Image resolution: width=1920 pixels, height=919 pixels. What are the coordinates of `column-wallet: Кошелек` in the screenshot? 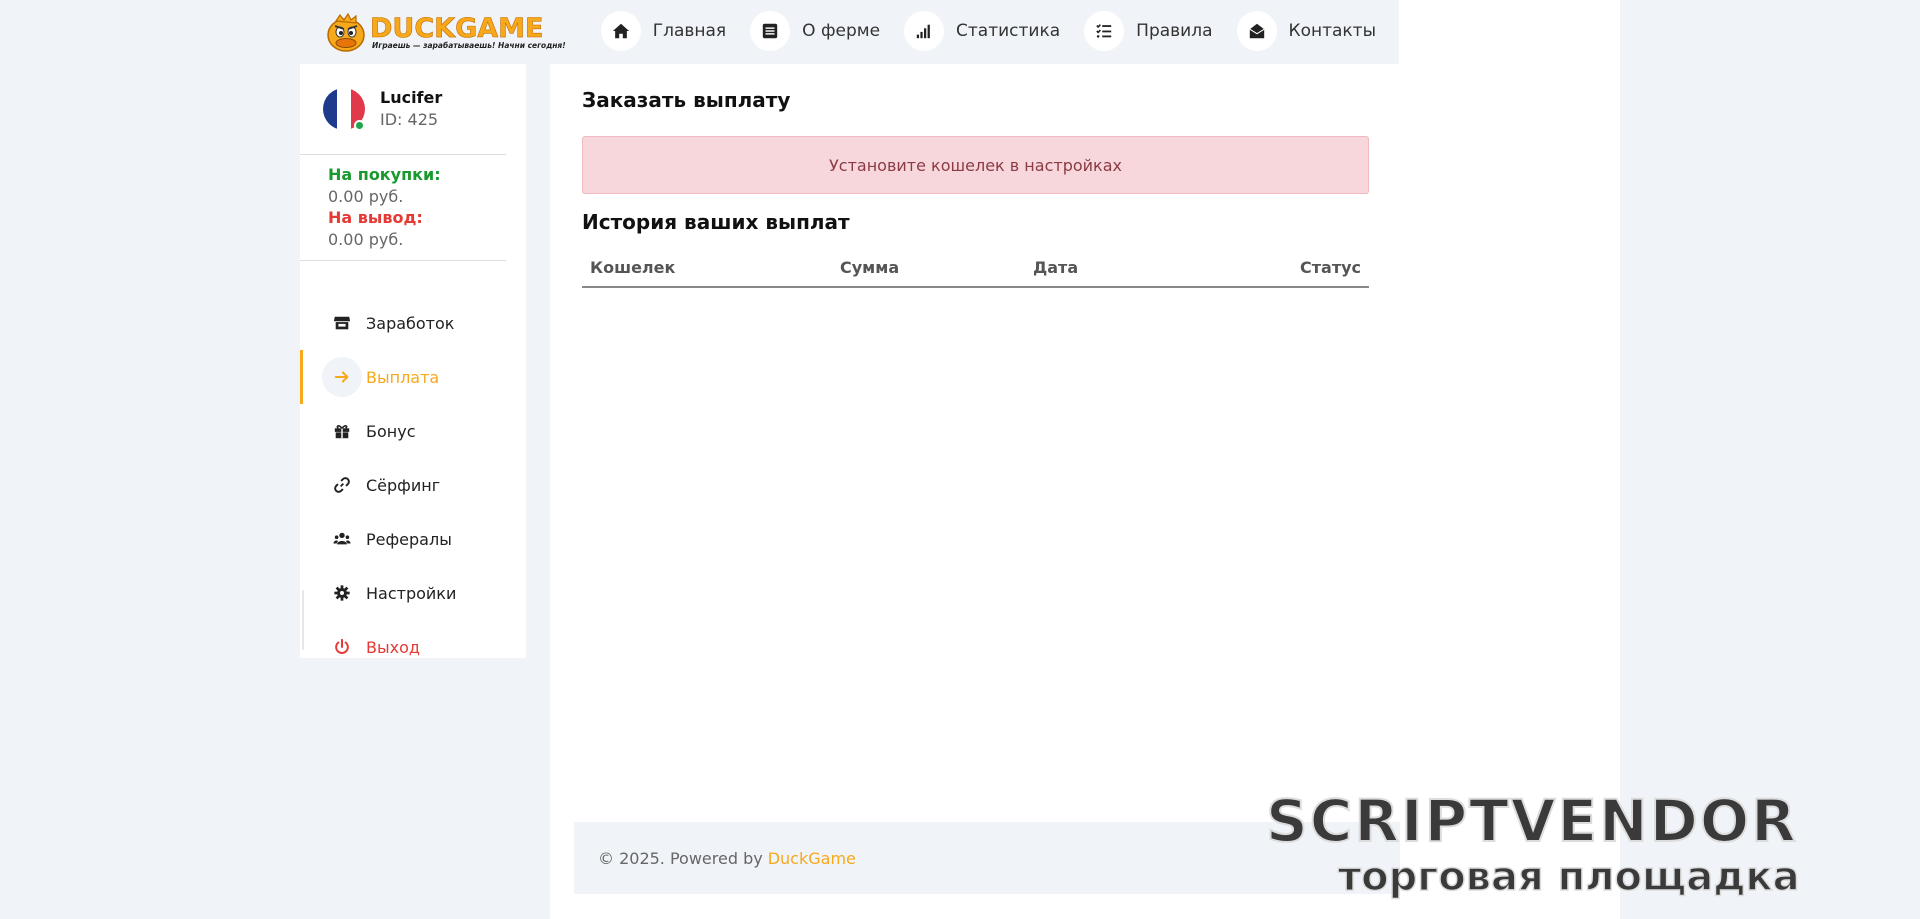 It's located at (707, 268).